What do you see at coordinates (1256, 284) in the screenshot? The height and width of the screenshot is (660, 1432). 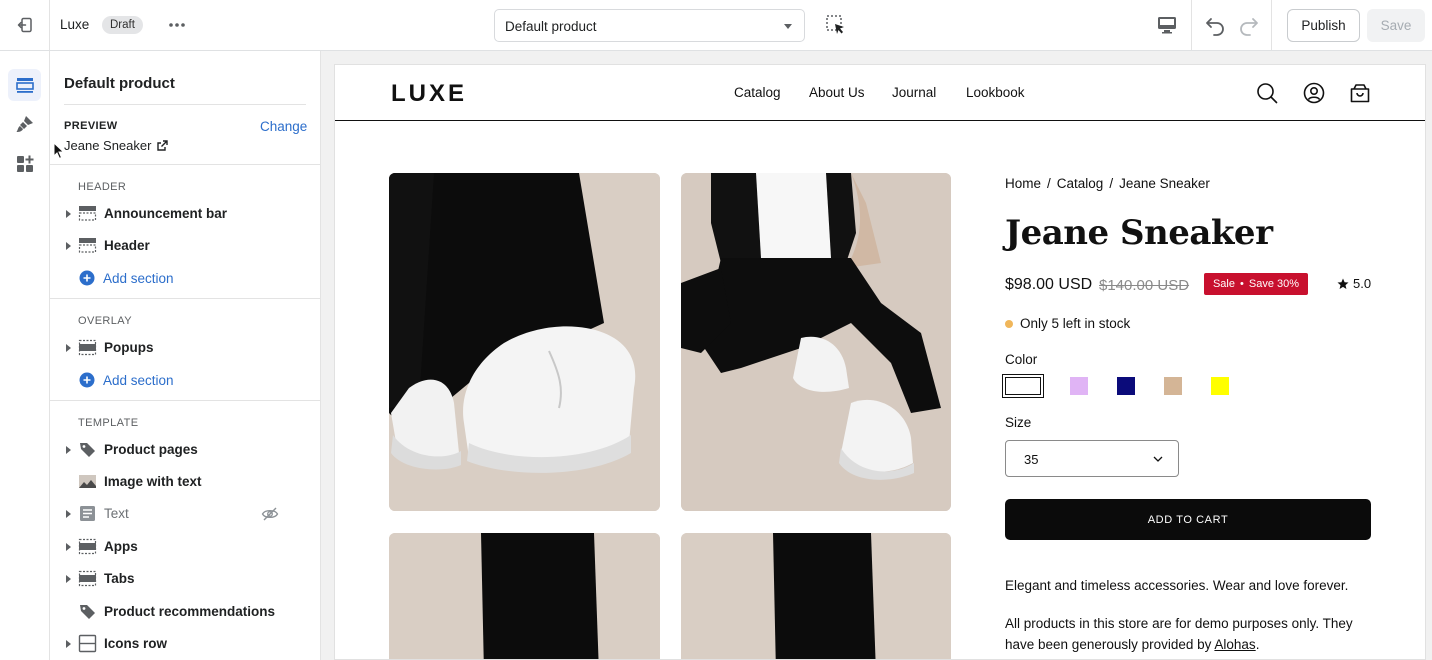 I see `sale-badge: Sale • Save 30%` at bounding box center [1256, 284].